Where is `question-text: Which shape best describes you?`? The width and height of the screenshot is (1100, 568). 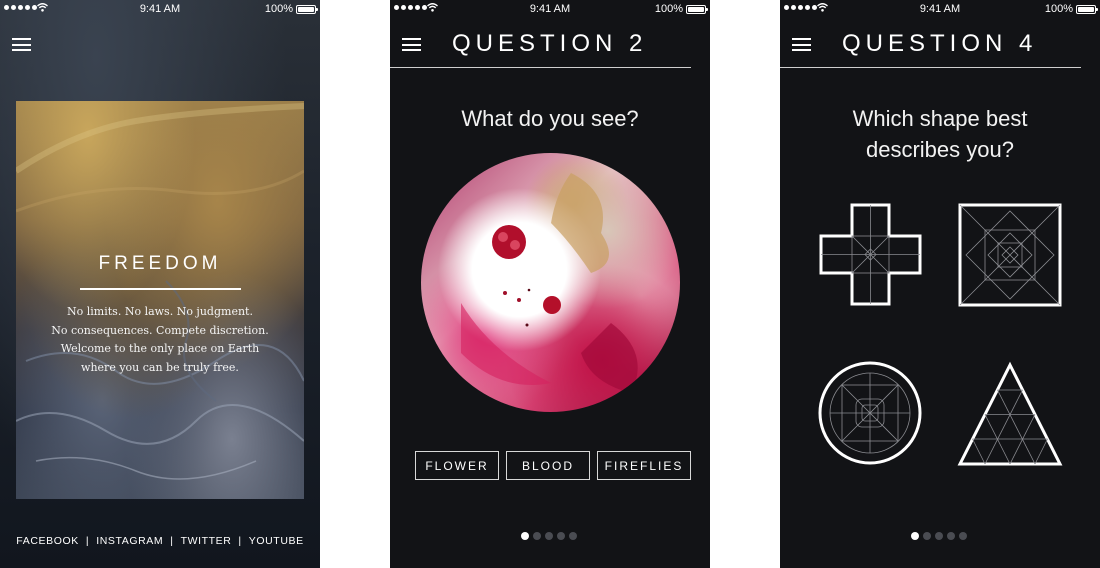
question-text: Which shape best describes you? is located at coordinates (940, 134).